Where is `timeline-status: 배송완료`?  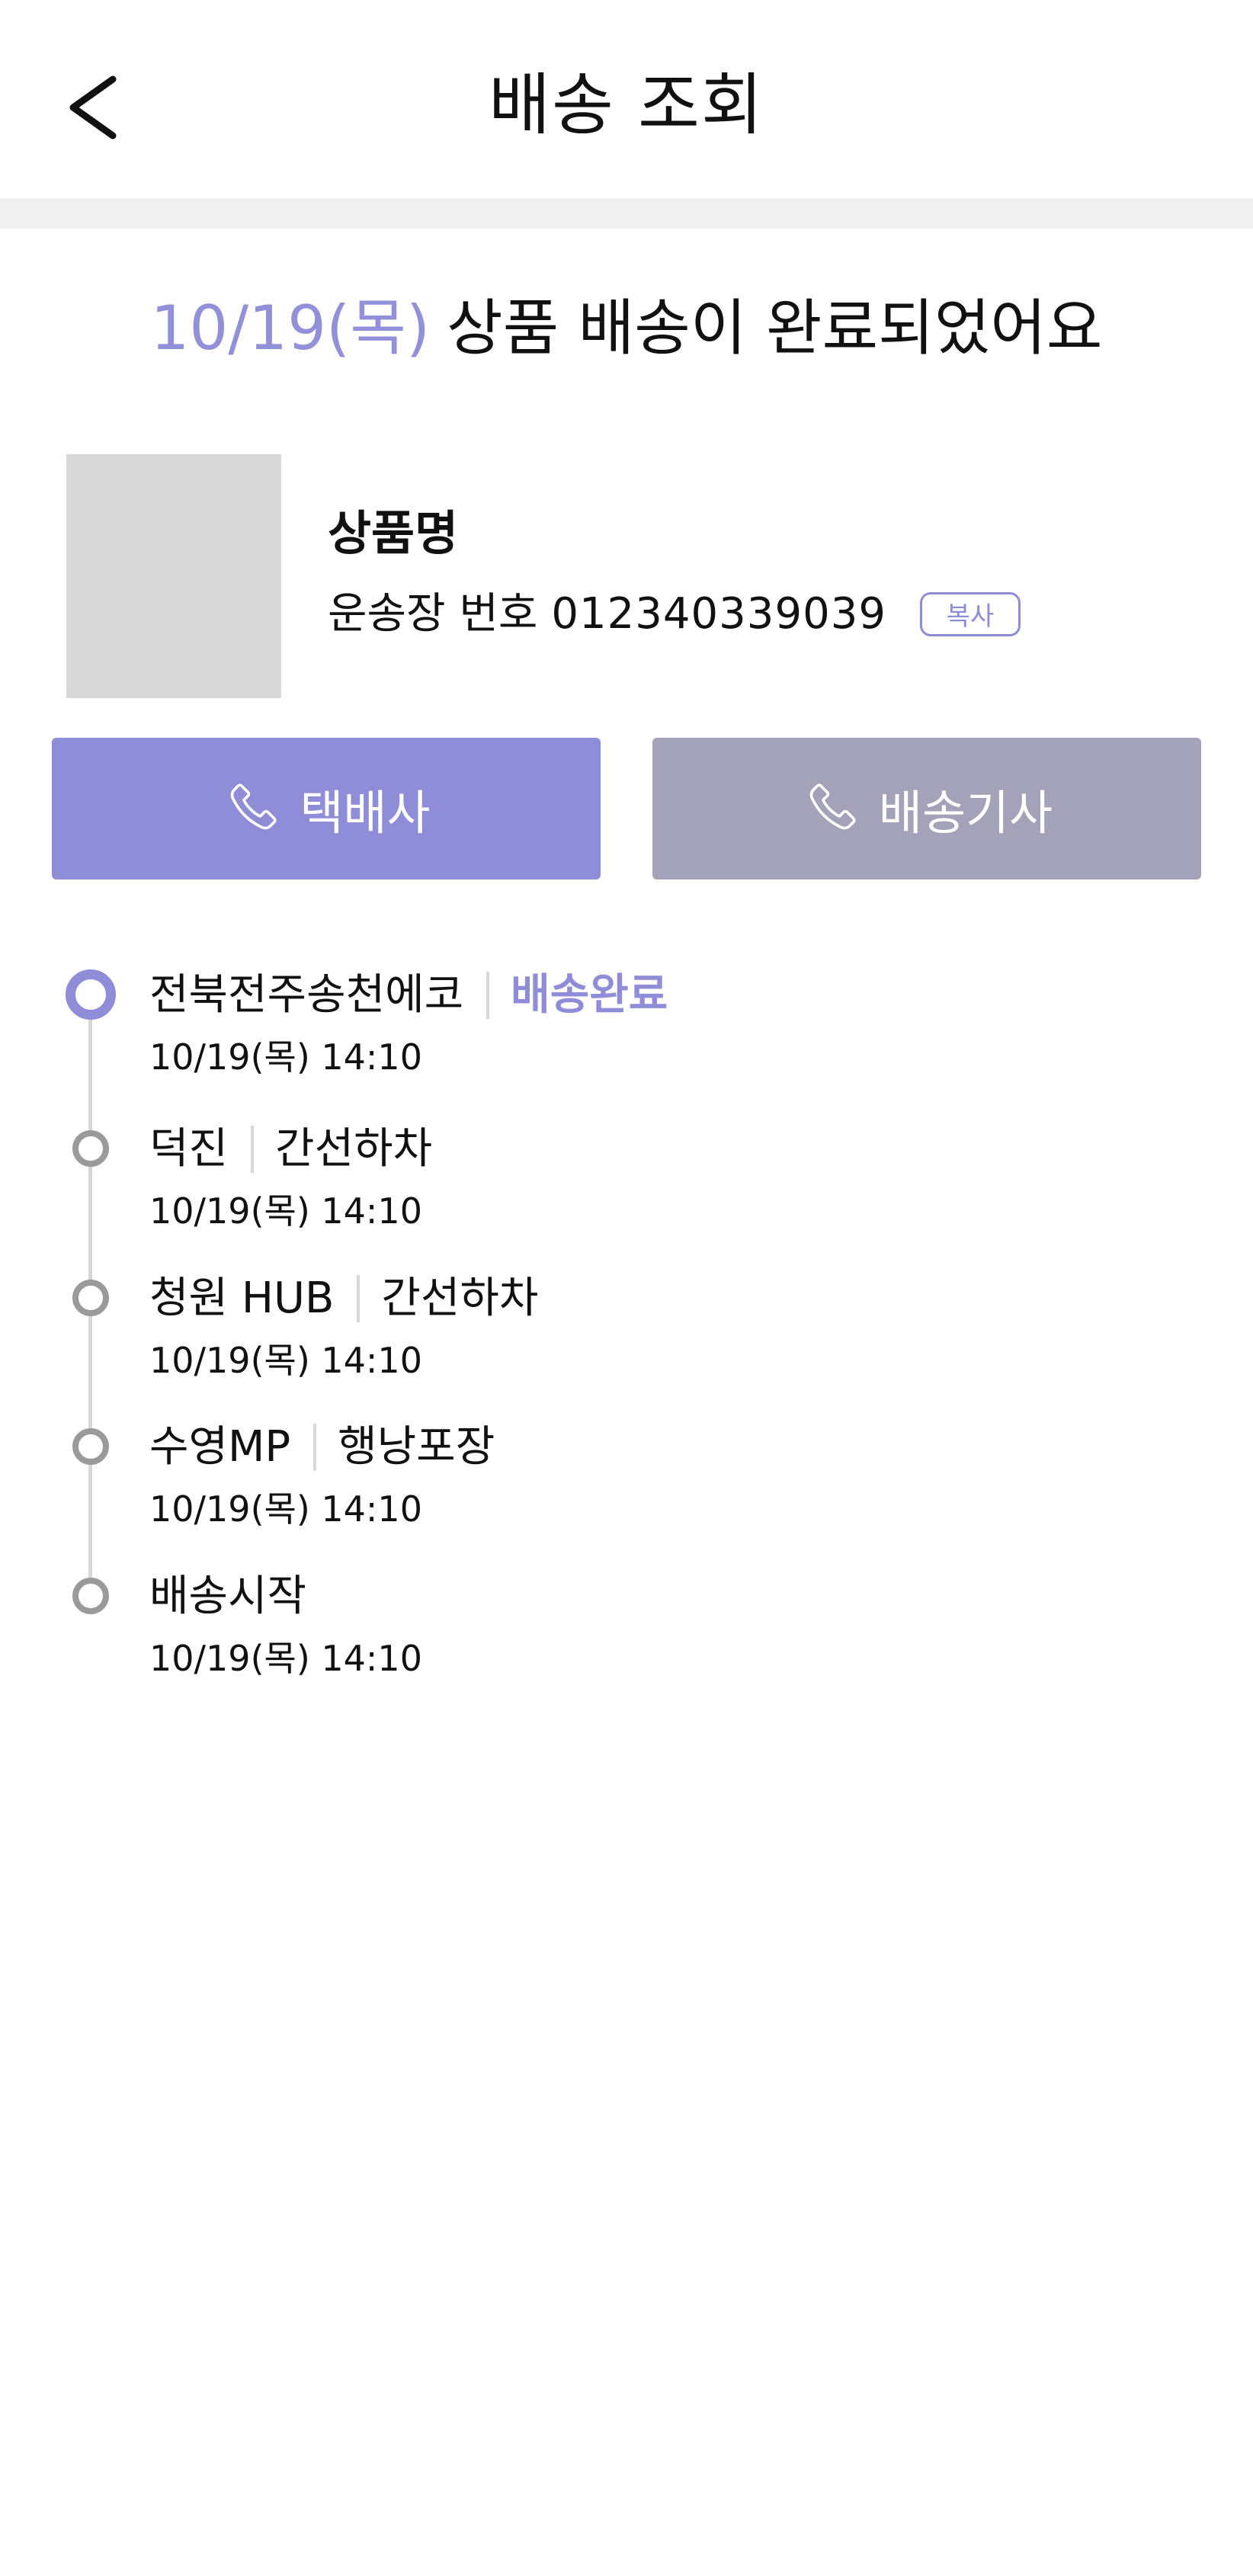
timeline-status: 배송완료 is located at coordinates (589, 995).